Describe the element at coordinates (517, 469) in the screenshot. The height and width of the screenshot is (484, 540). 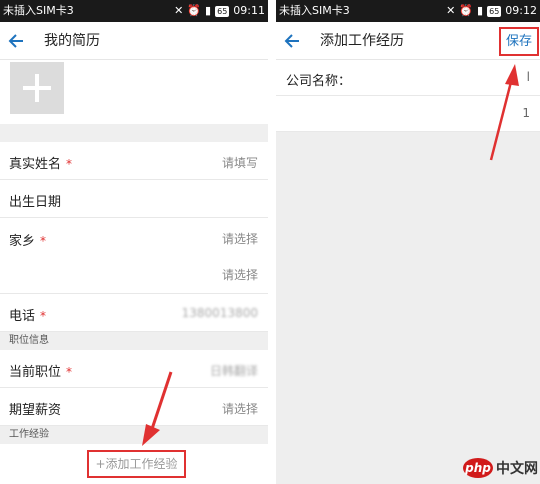
I see `watermark-text: 中文网` at that location.